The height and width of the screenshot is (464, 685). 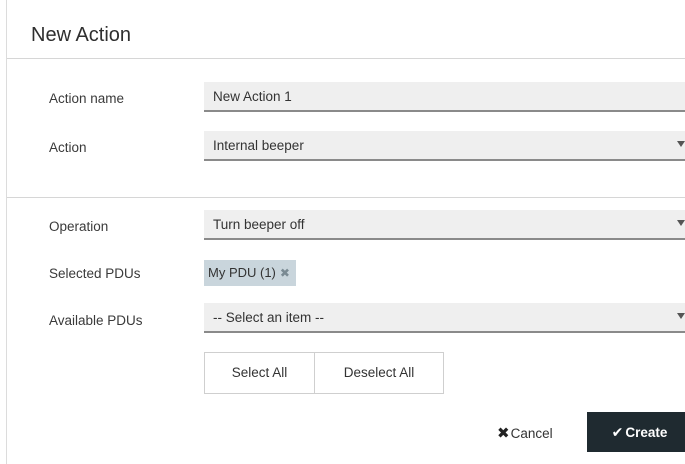 What do you see at coordinates (531, 433) in the screenshot?
I see `cancel-button-label: Cancel` at bounding box center [531, 433].